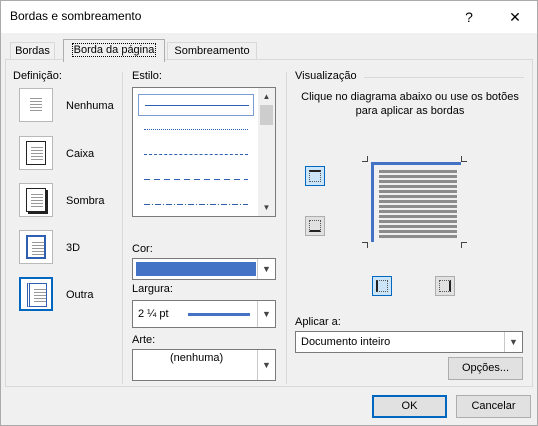  What do you see at coordinates (76, 16) in the screenshot?
I see `dialog-title: Bordas e sombreamento` at bounding box center [76, 16].